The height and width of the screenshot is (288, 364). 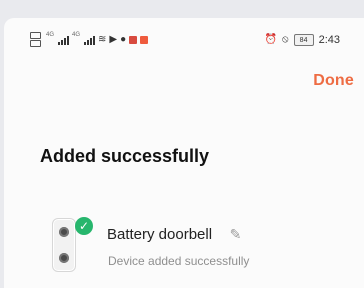 What do you see at coordinates (102, 39) in the screenshot?
I see `wifi-icon: ≋` at bounding box center [102, 39].